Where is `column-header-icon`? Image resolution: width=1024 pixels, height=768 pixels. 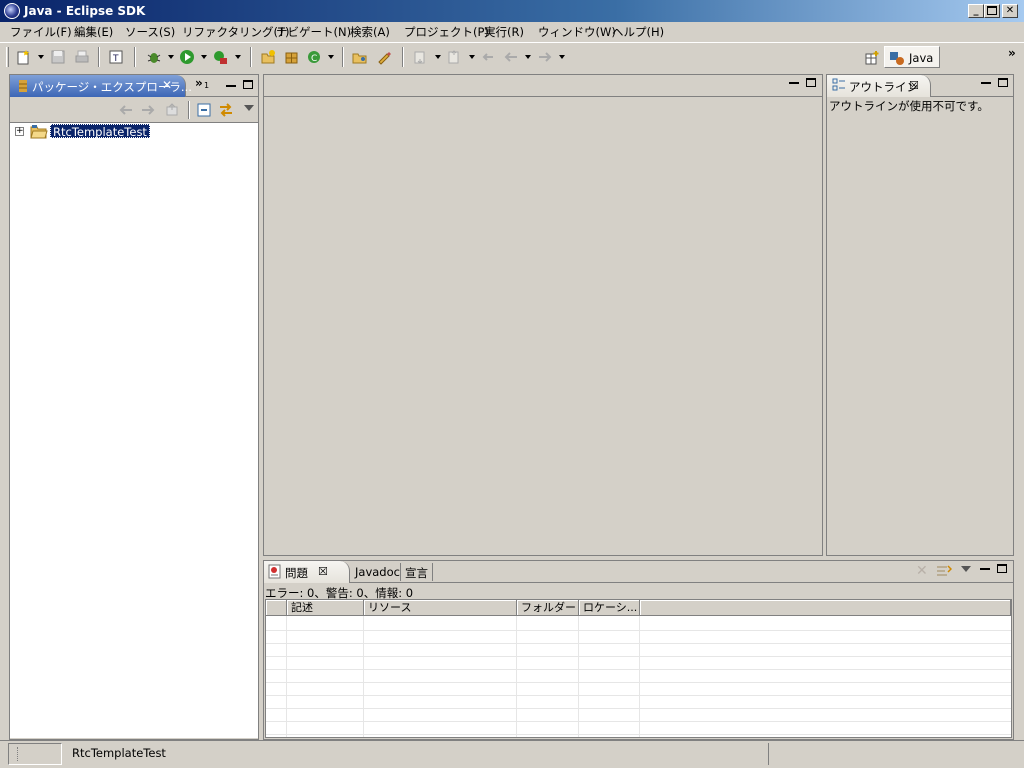
column-header-icon is located at coordinates (276, 608).